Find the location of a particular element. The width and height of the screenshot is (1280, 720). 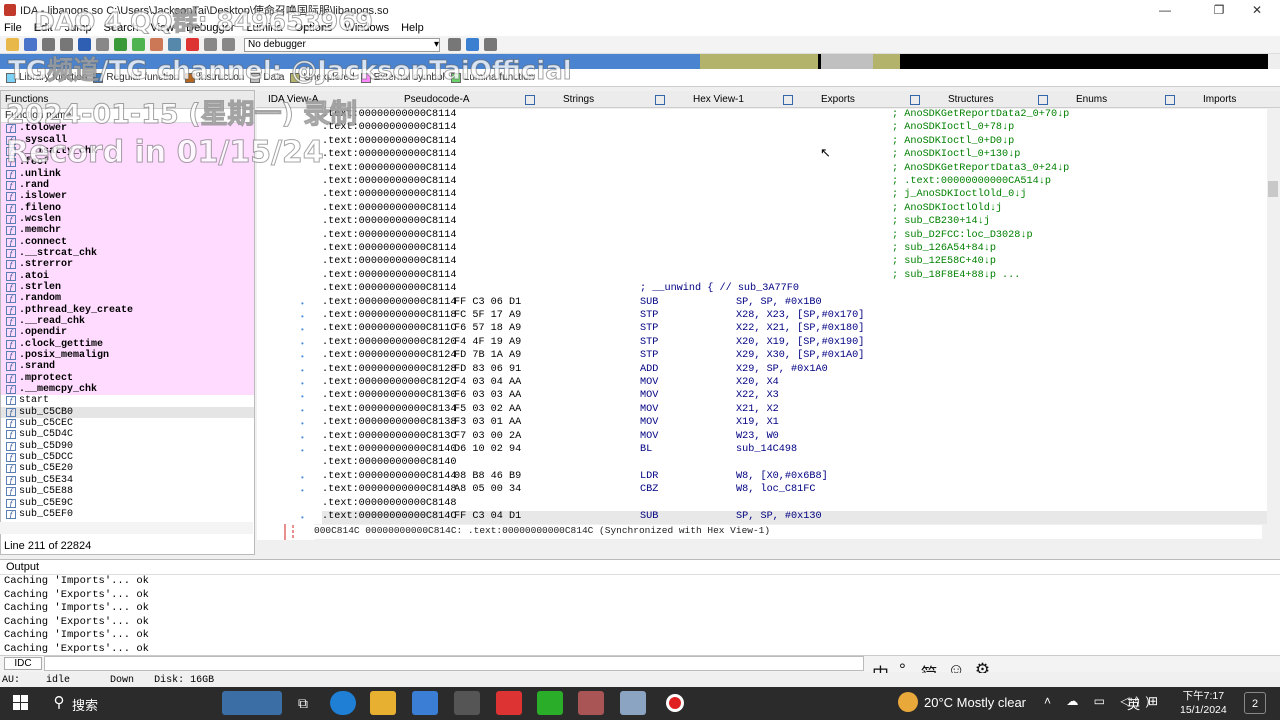

function-list-item: f .opendir is located at coordinates (127, 333).